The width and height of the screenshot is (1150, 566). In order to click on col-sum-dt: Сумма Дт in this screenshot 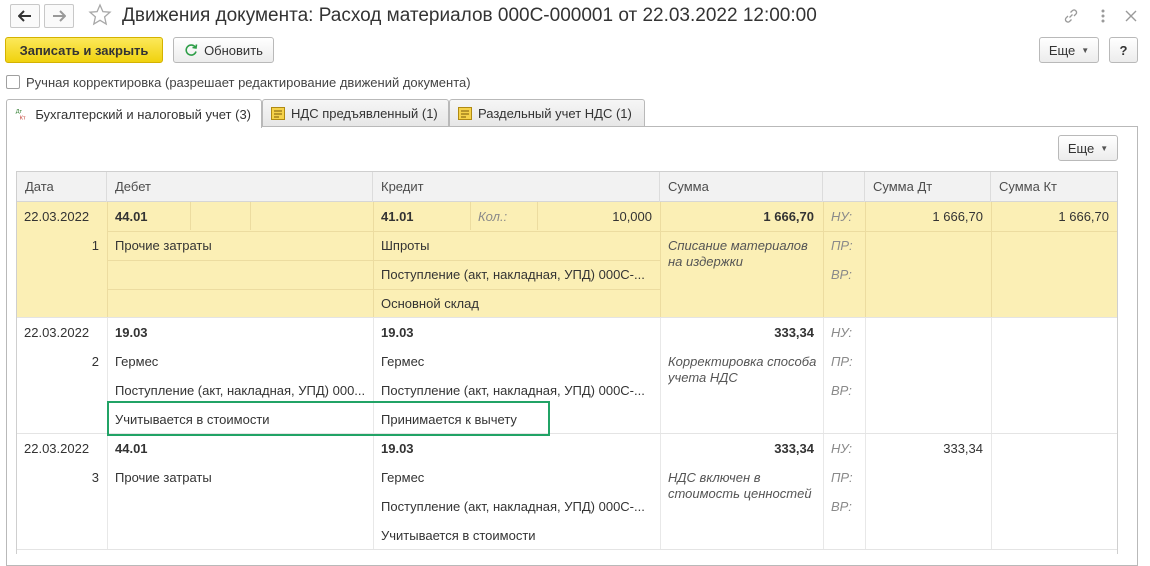, I will do `click(928, 187)`.